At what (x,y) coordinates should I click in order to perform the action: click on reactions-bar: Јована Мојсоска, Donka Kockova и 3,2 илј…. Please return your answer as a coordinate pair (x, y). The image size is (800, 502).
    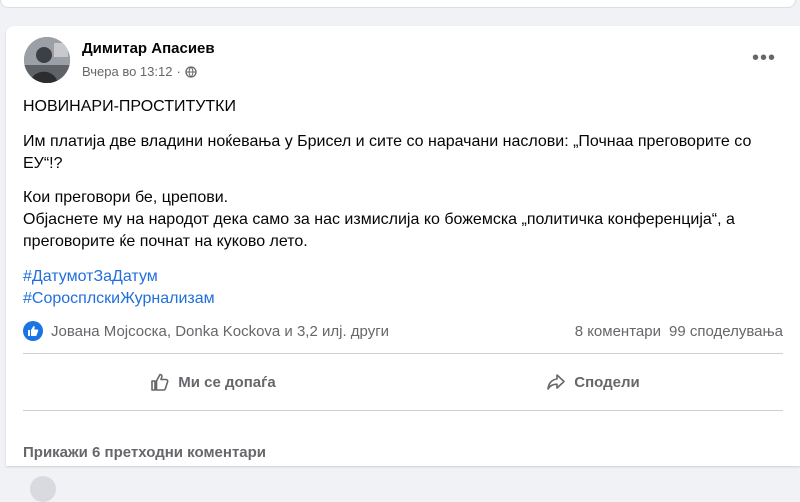
    Looking at the image, I should click on (403, 331).